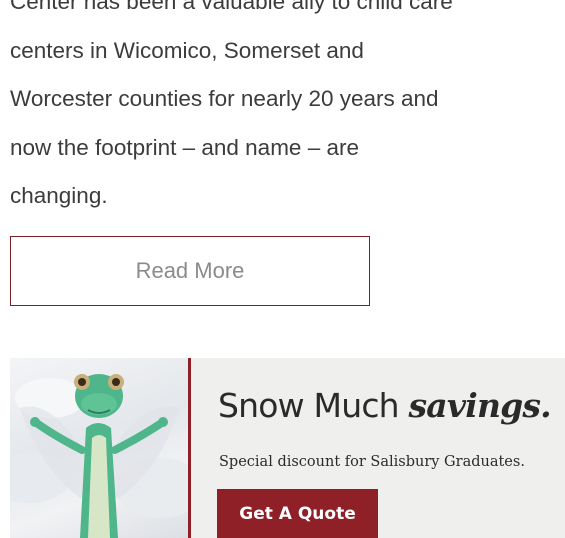 The height and width of the screenshot is (538, 565). What do you see at coordinates (479, 405) in the screenshot?
I see `ad-headline-emphasis: savings.` at bounding box center [479, 405].